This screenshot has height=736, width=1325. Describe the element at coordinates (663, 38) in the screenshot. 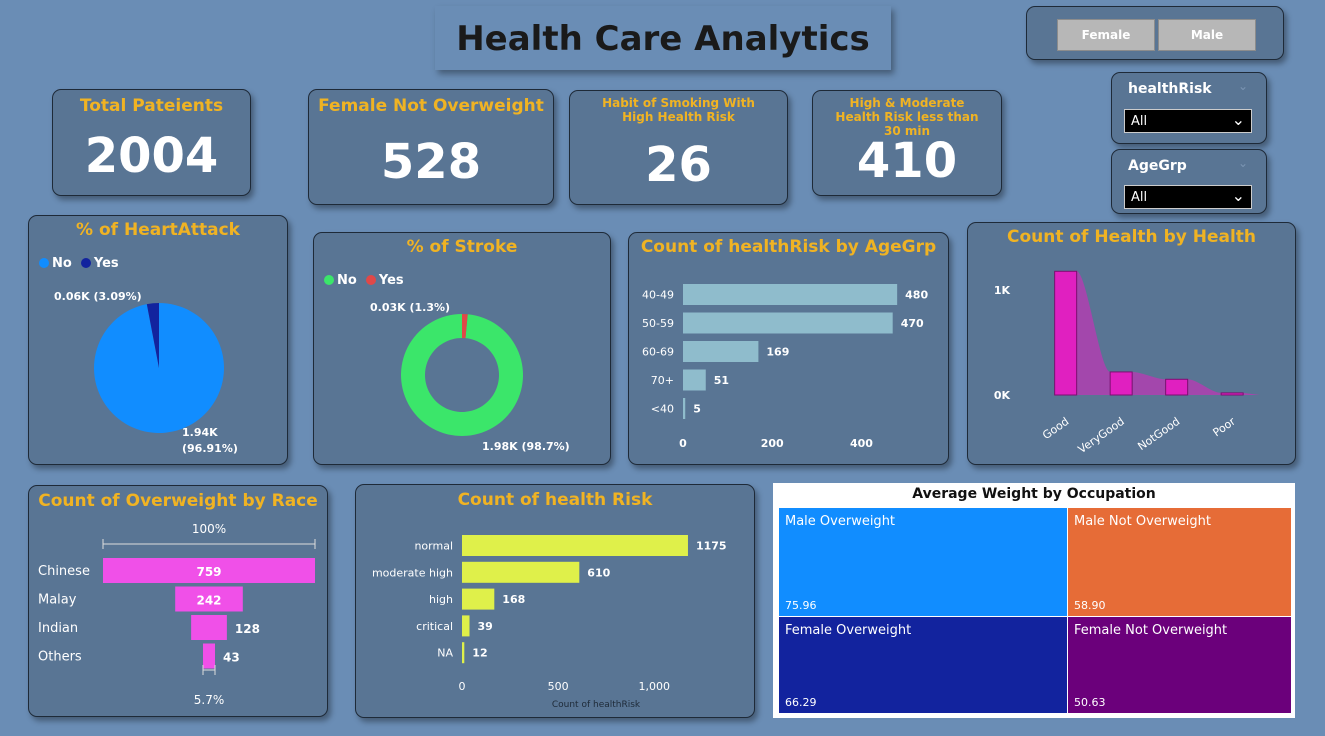

I see `dashboard-title-box: Health Care Analytics` at that location.